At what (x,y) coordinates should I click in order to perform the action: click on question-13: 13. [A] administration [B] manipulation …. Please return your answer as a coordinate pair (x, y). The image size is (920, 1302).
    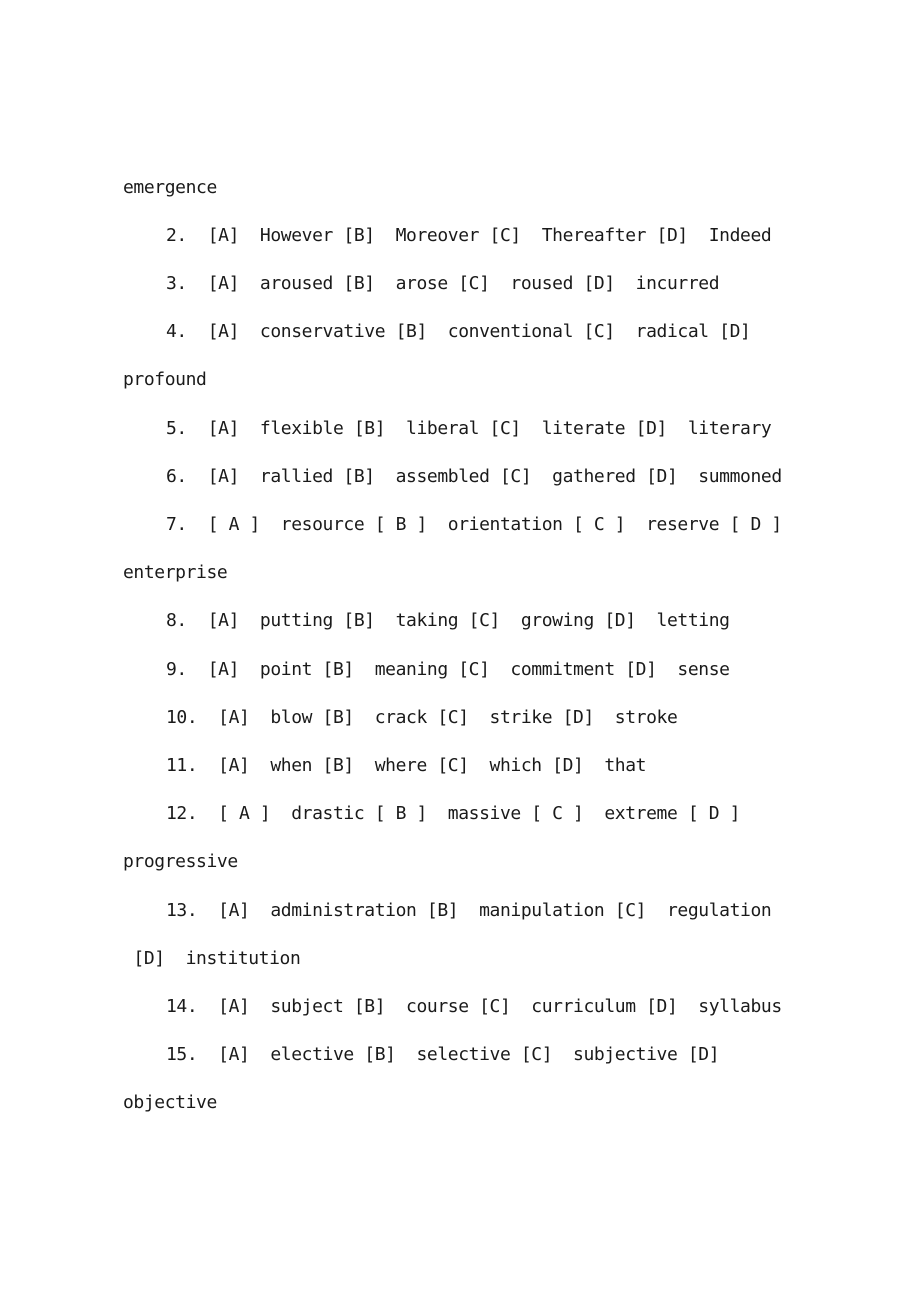
    Looking at the image, I should click on (469, 910).